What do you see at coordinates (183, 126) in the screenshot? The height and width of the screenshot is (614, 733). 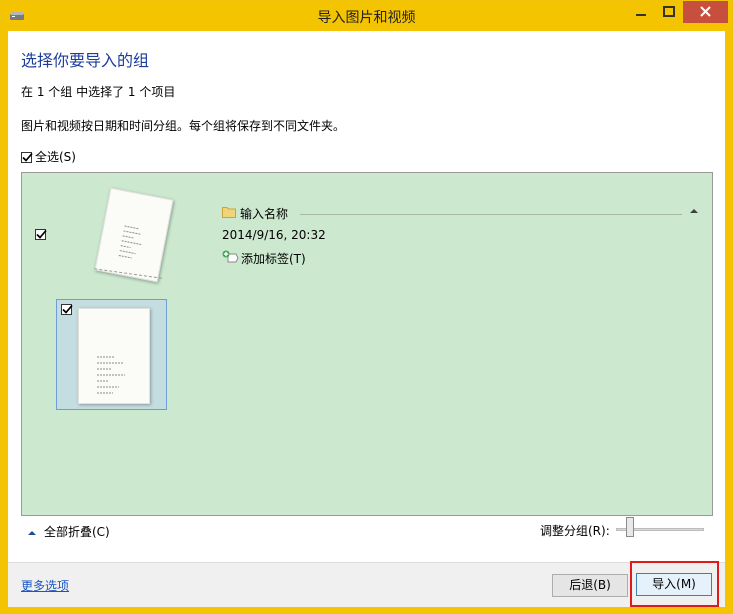 I see `grouping-description: 图片和视频按日期和时间分组。每个组将保存到不同文件夹。` at bounding box center [183, 126].